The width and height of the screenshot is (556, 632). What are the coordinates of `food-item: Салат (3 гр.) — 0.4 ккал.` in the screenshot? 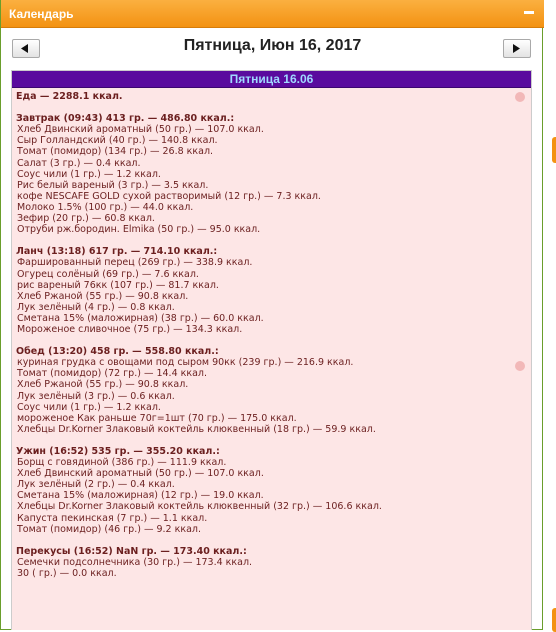 It's located at (79, 163).